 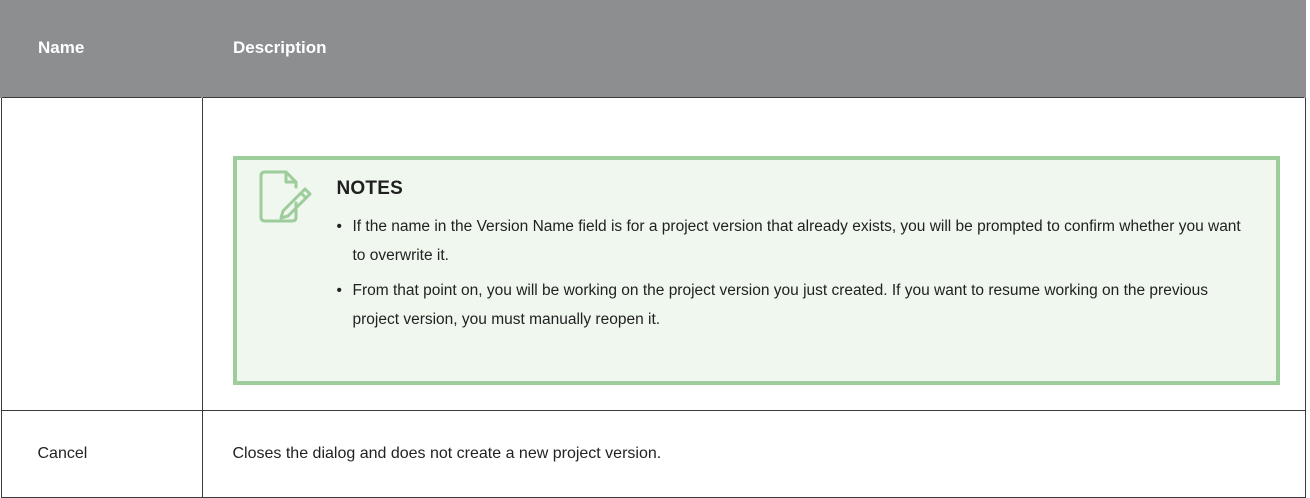 I want to click on name-cell: Cancel, so click(x=101, y=453).